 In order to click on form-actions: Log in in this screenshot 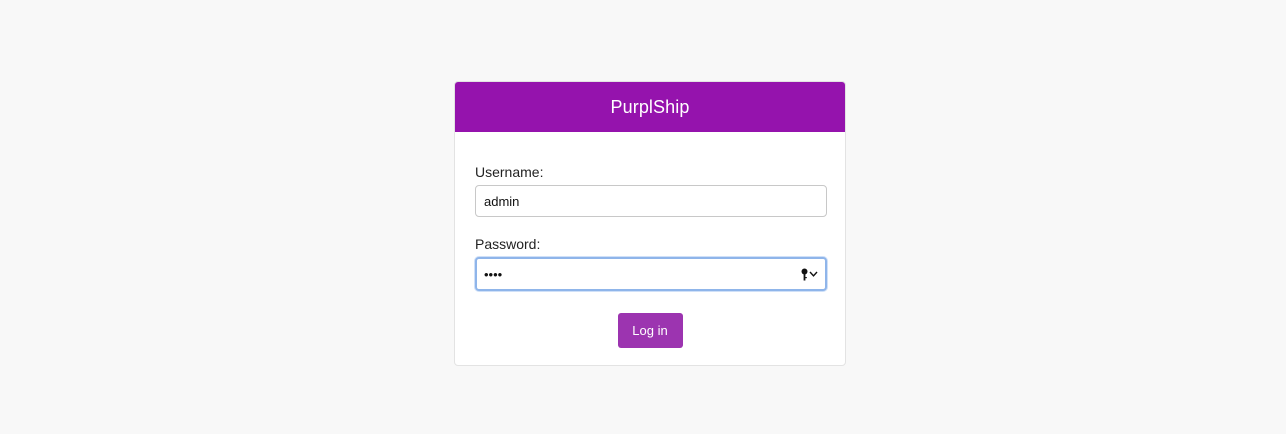, I will do `click(650, 330)`.